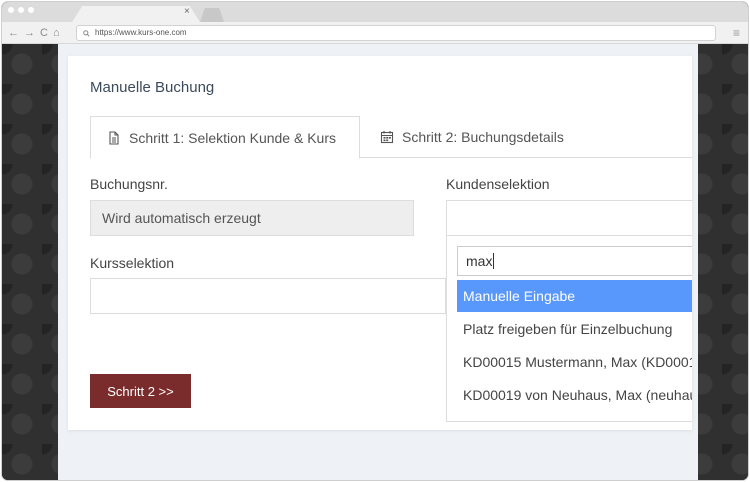  What do you see at coordinates (132, 263) in the screenshot?
I see `course-select-label: Kursselektion` at bounding box center [132, 263].